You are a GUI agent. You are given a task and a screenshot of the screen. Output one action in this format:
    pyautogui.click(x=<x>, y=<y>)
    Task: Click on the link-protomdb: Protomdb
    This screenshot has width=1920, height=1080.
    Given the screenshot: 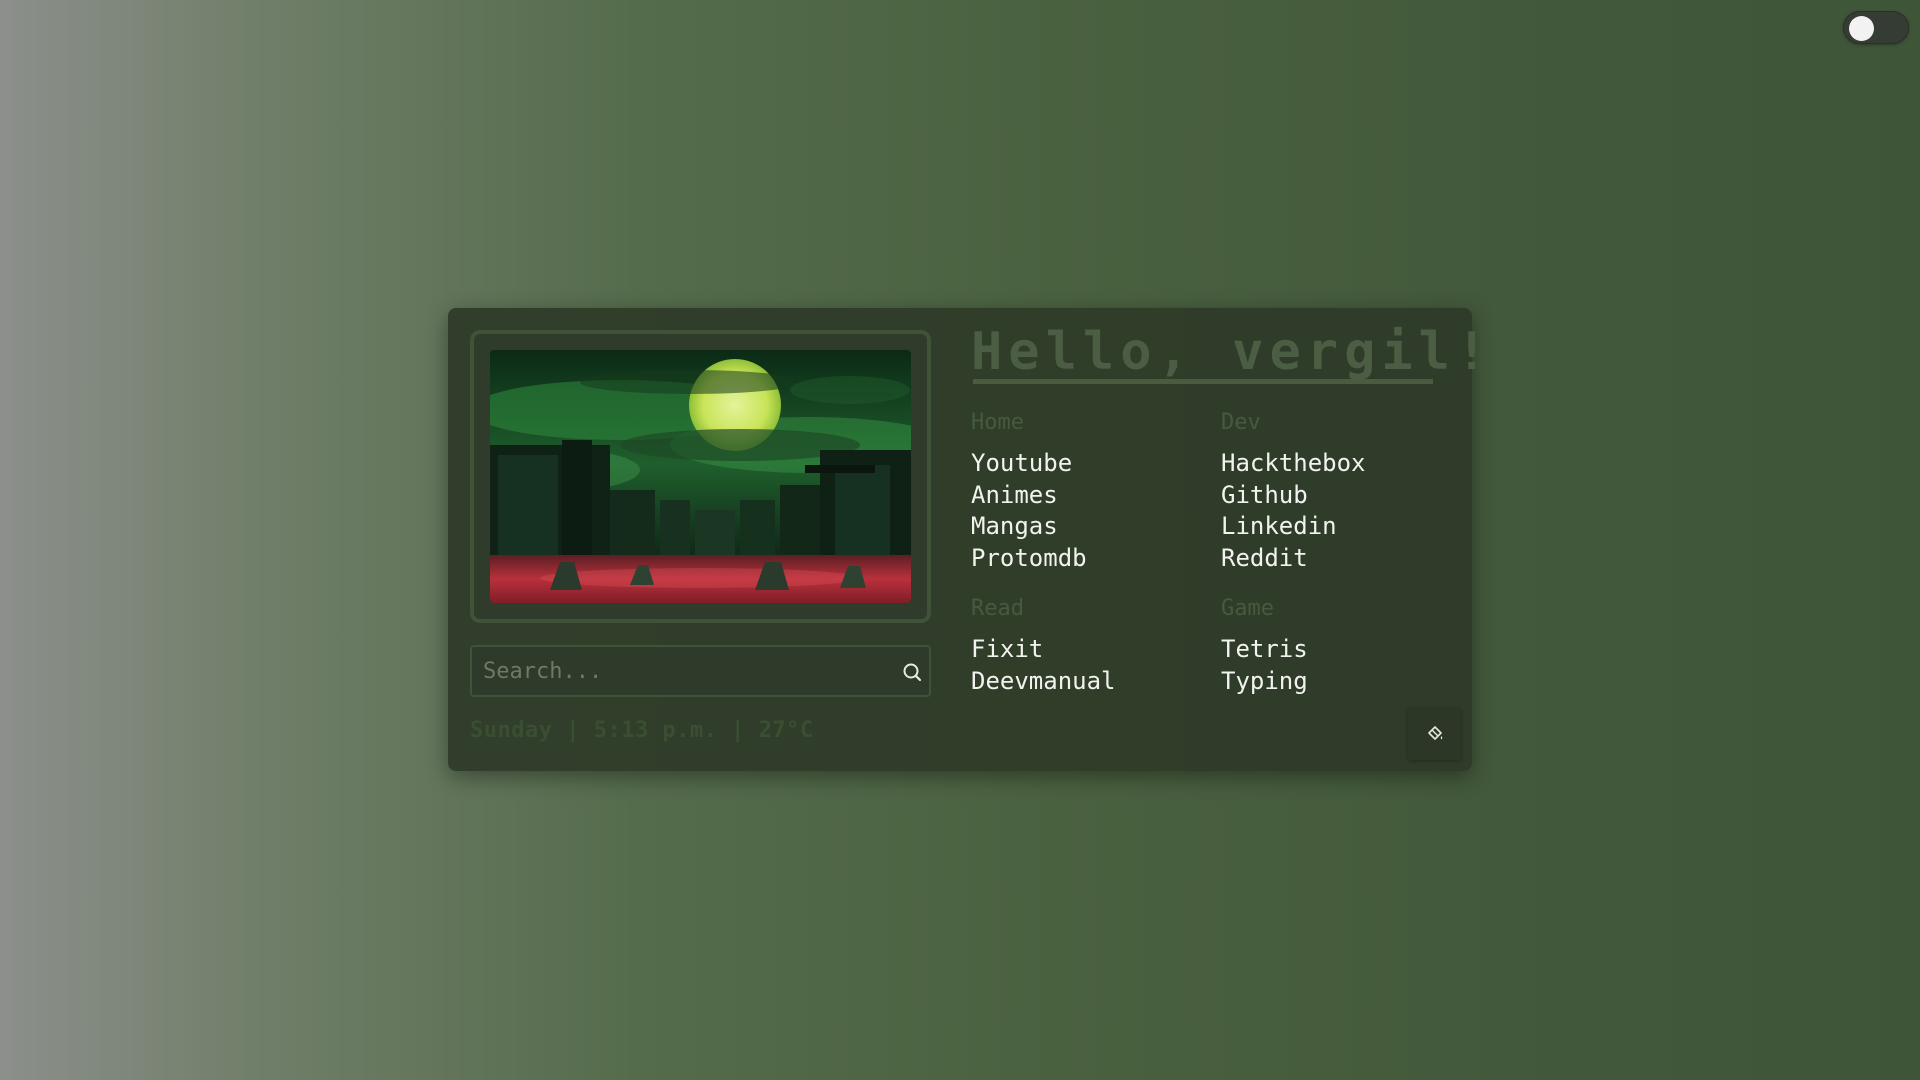 What is the action you would take?
    pyautogui.click(x=1086, y=559)
    